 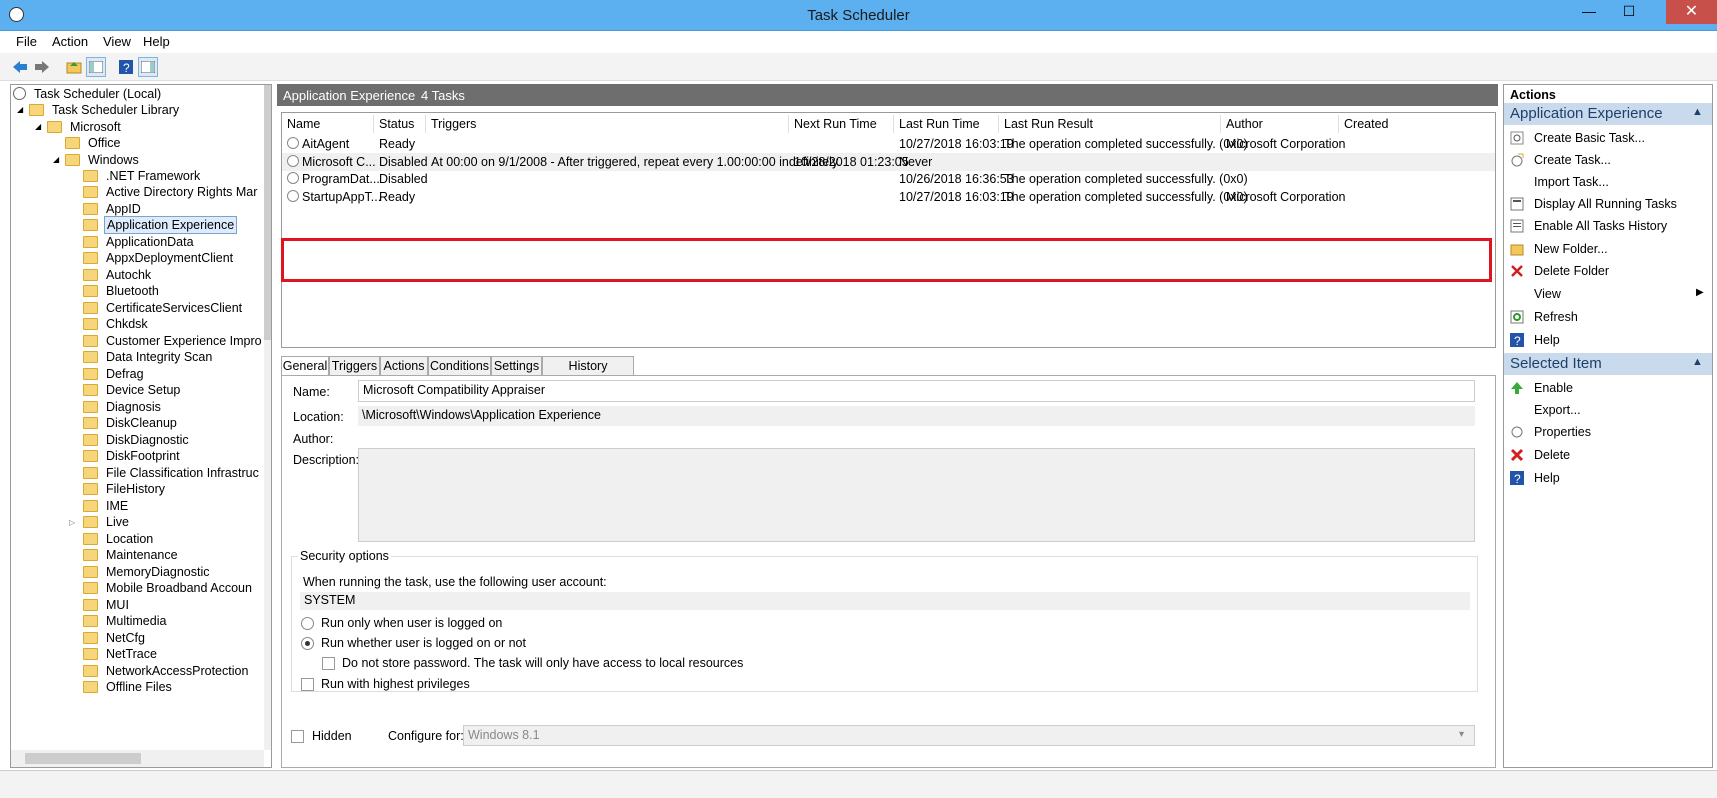 I want to click on highest-privileges-label: Run with highest privileges, so click(x=395, y=684).